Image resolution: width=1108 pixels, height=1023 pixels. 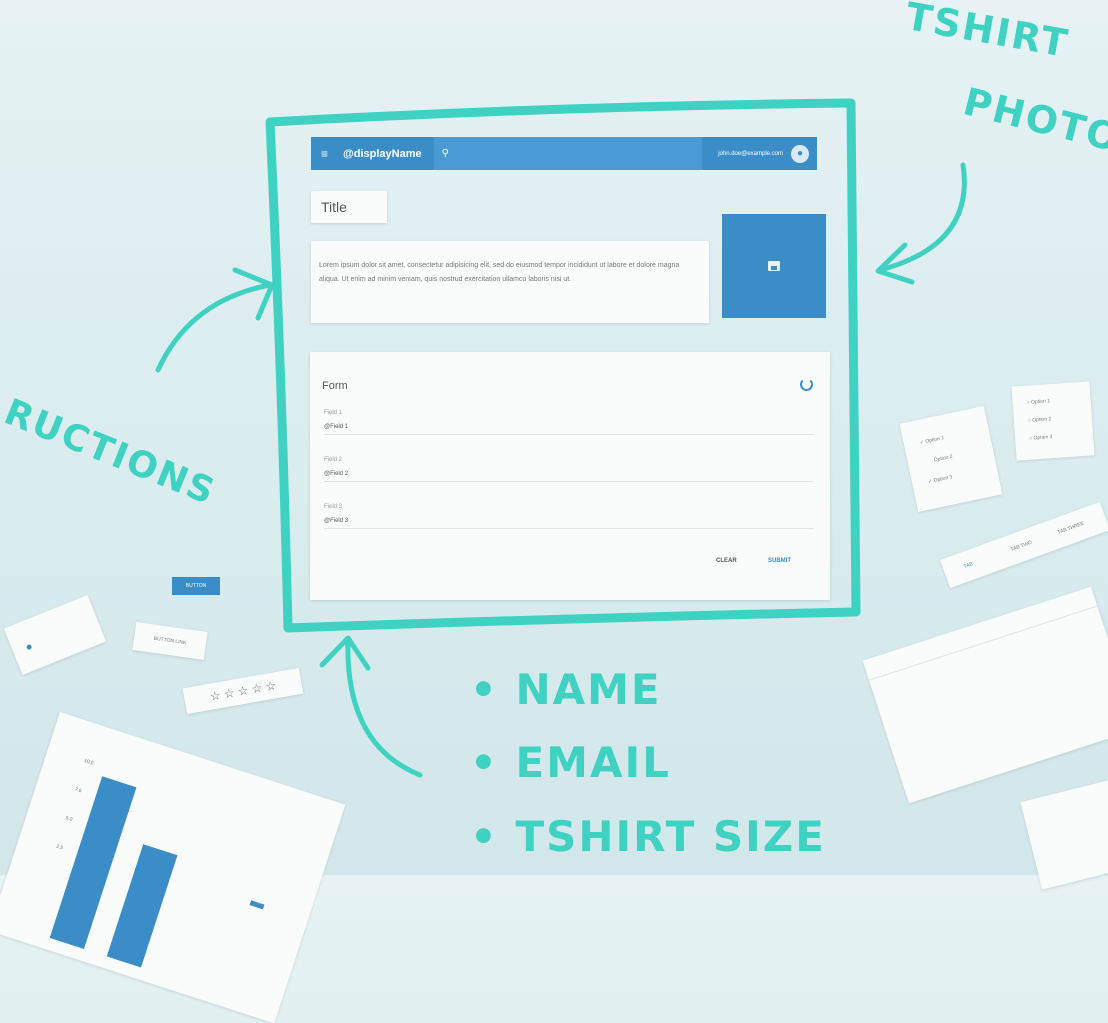 What do you see at coordinates (59, 847) in the screenshot?
I see `chart-tick: 2.5` at bounding box center [59, 847].